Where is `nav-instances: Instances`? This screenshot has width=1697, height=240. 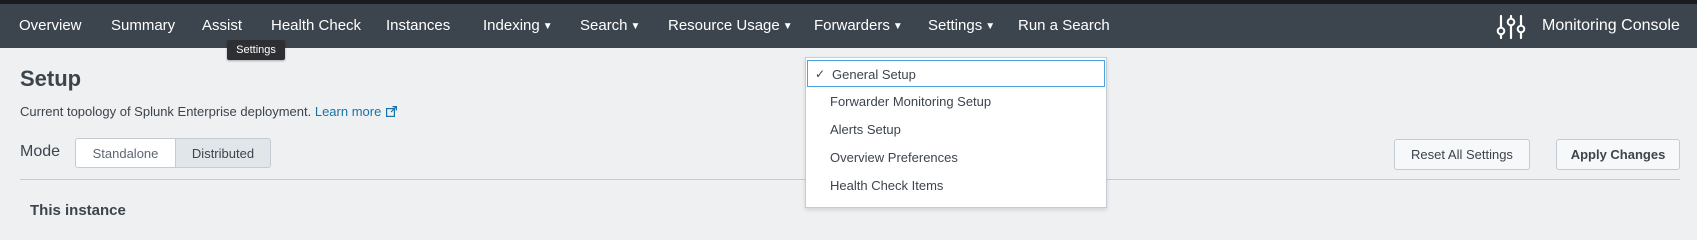
nav-instances: Instances is located at coordinates (418, 26).